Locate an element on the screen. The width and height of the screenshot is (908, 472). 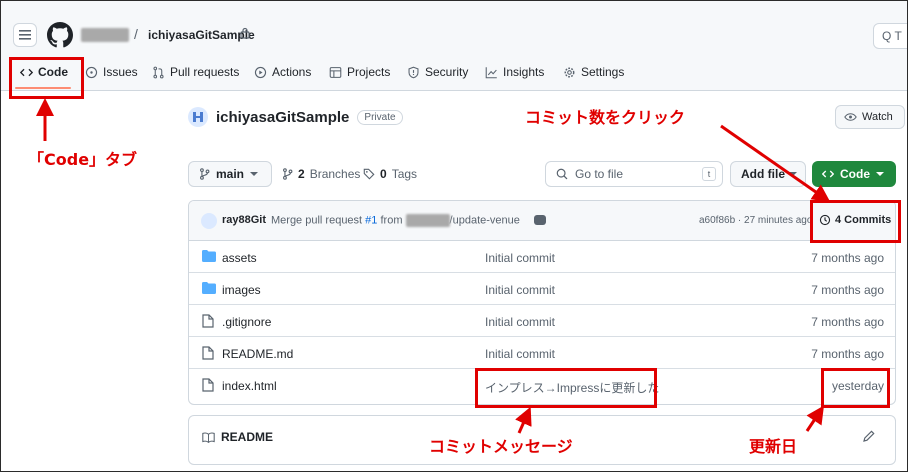
arrow-date is located at coordinates (814, 418).